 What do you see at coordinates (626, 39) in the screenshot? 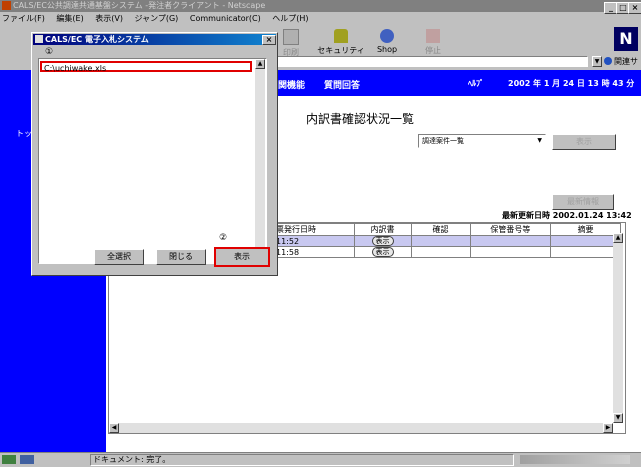
I see `netscape-logo: N` at bounding box center [626, 39].